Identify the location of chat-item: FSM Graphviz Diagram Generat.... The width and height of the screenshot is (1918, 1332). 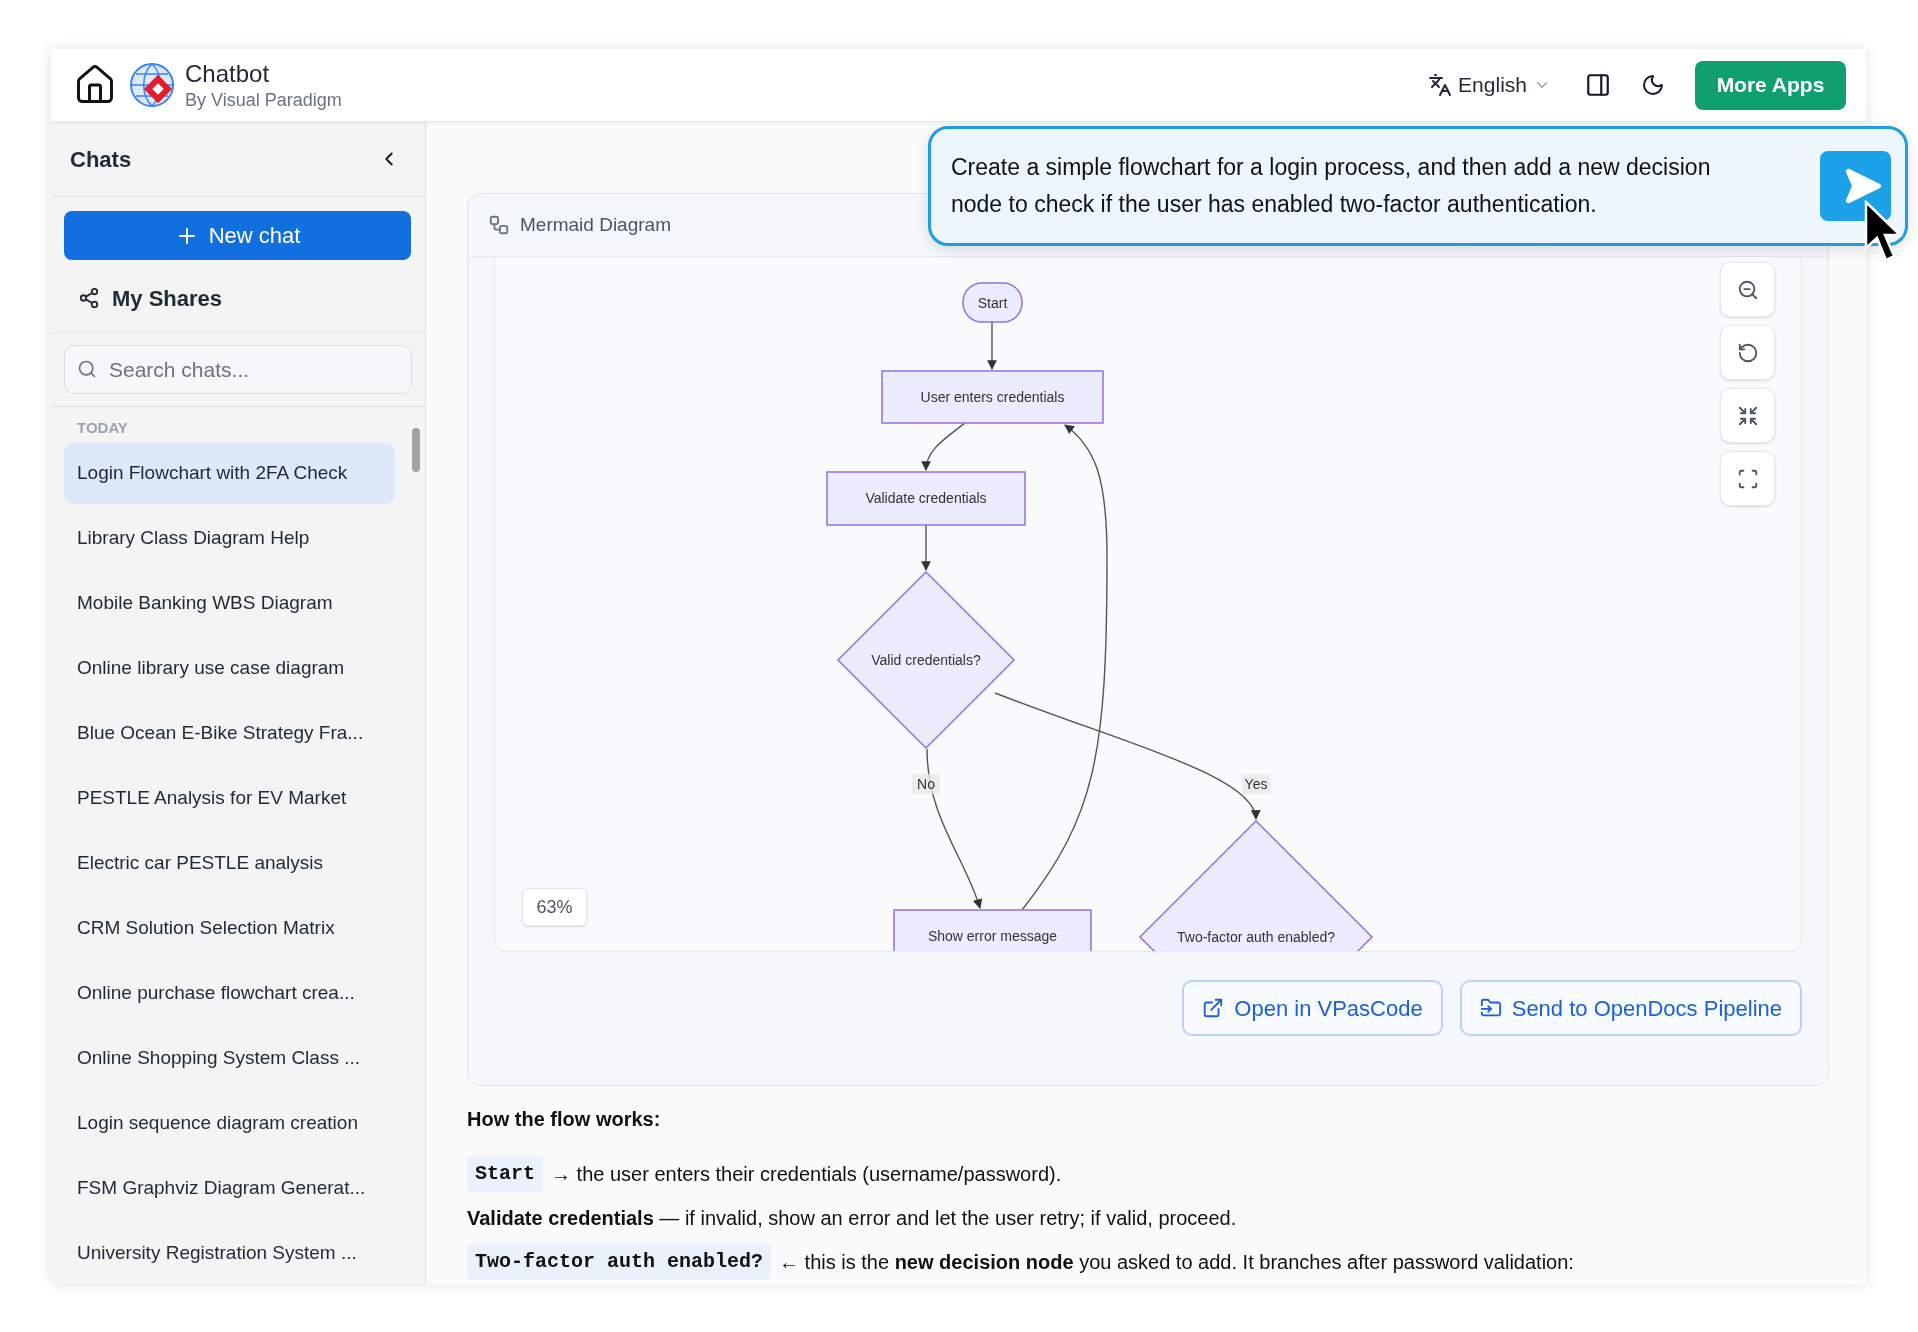
(229, 1188).